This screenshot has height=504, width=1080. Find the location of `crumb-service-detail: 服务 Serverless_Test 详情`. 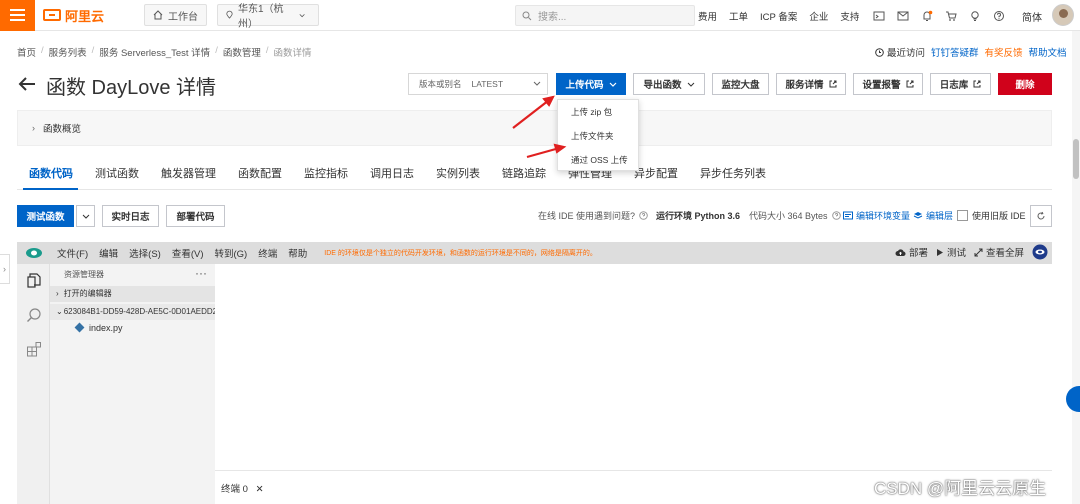

crumb-service-detail: 服务 Serverless_Test 详情 is located at coordinates (154, 52).